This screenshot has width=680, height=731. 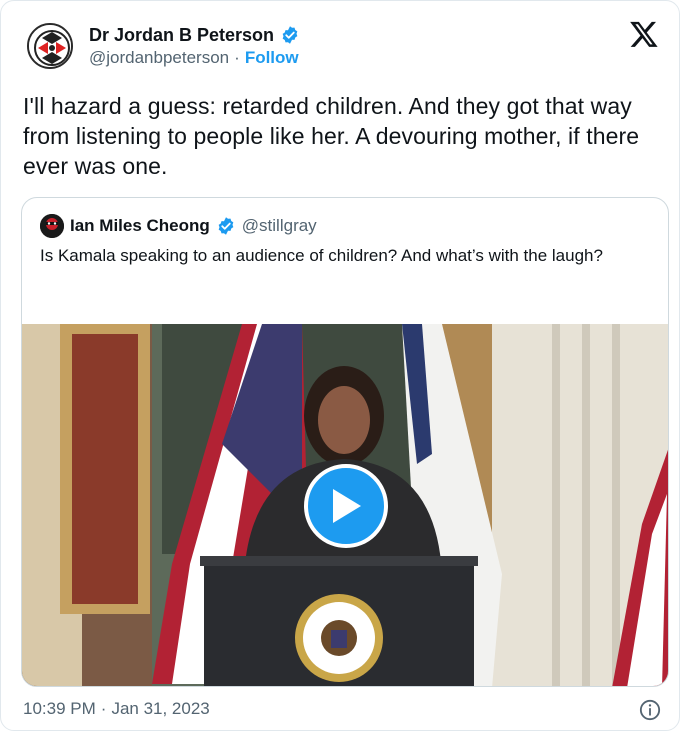 What do you see at coordinates (181, 35) in the screenshot?
I see `author-name: Dr Jordan B Peterson` at bounding box center [181, 35].